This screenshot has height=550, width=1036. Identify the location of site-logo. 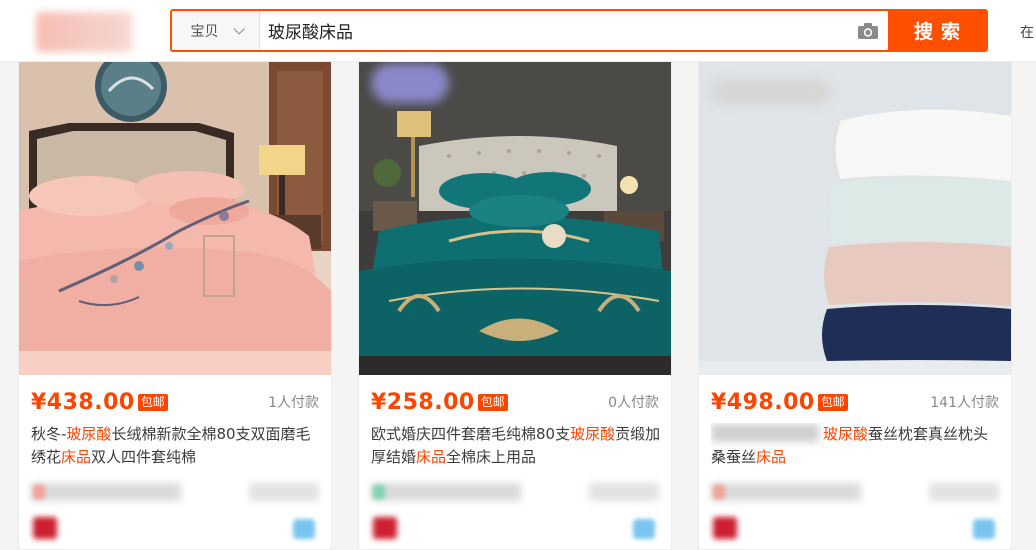
(84, 32).